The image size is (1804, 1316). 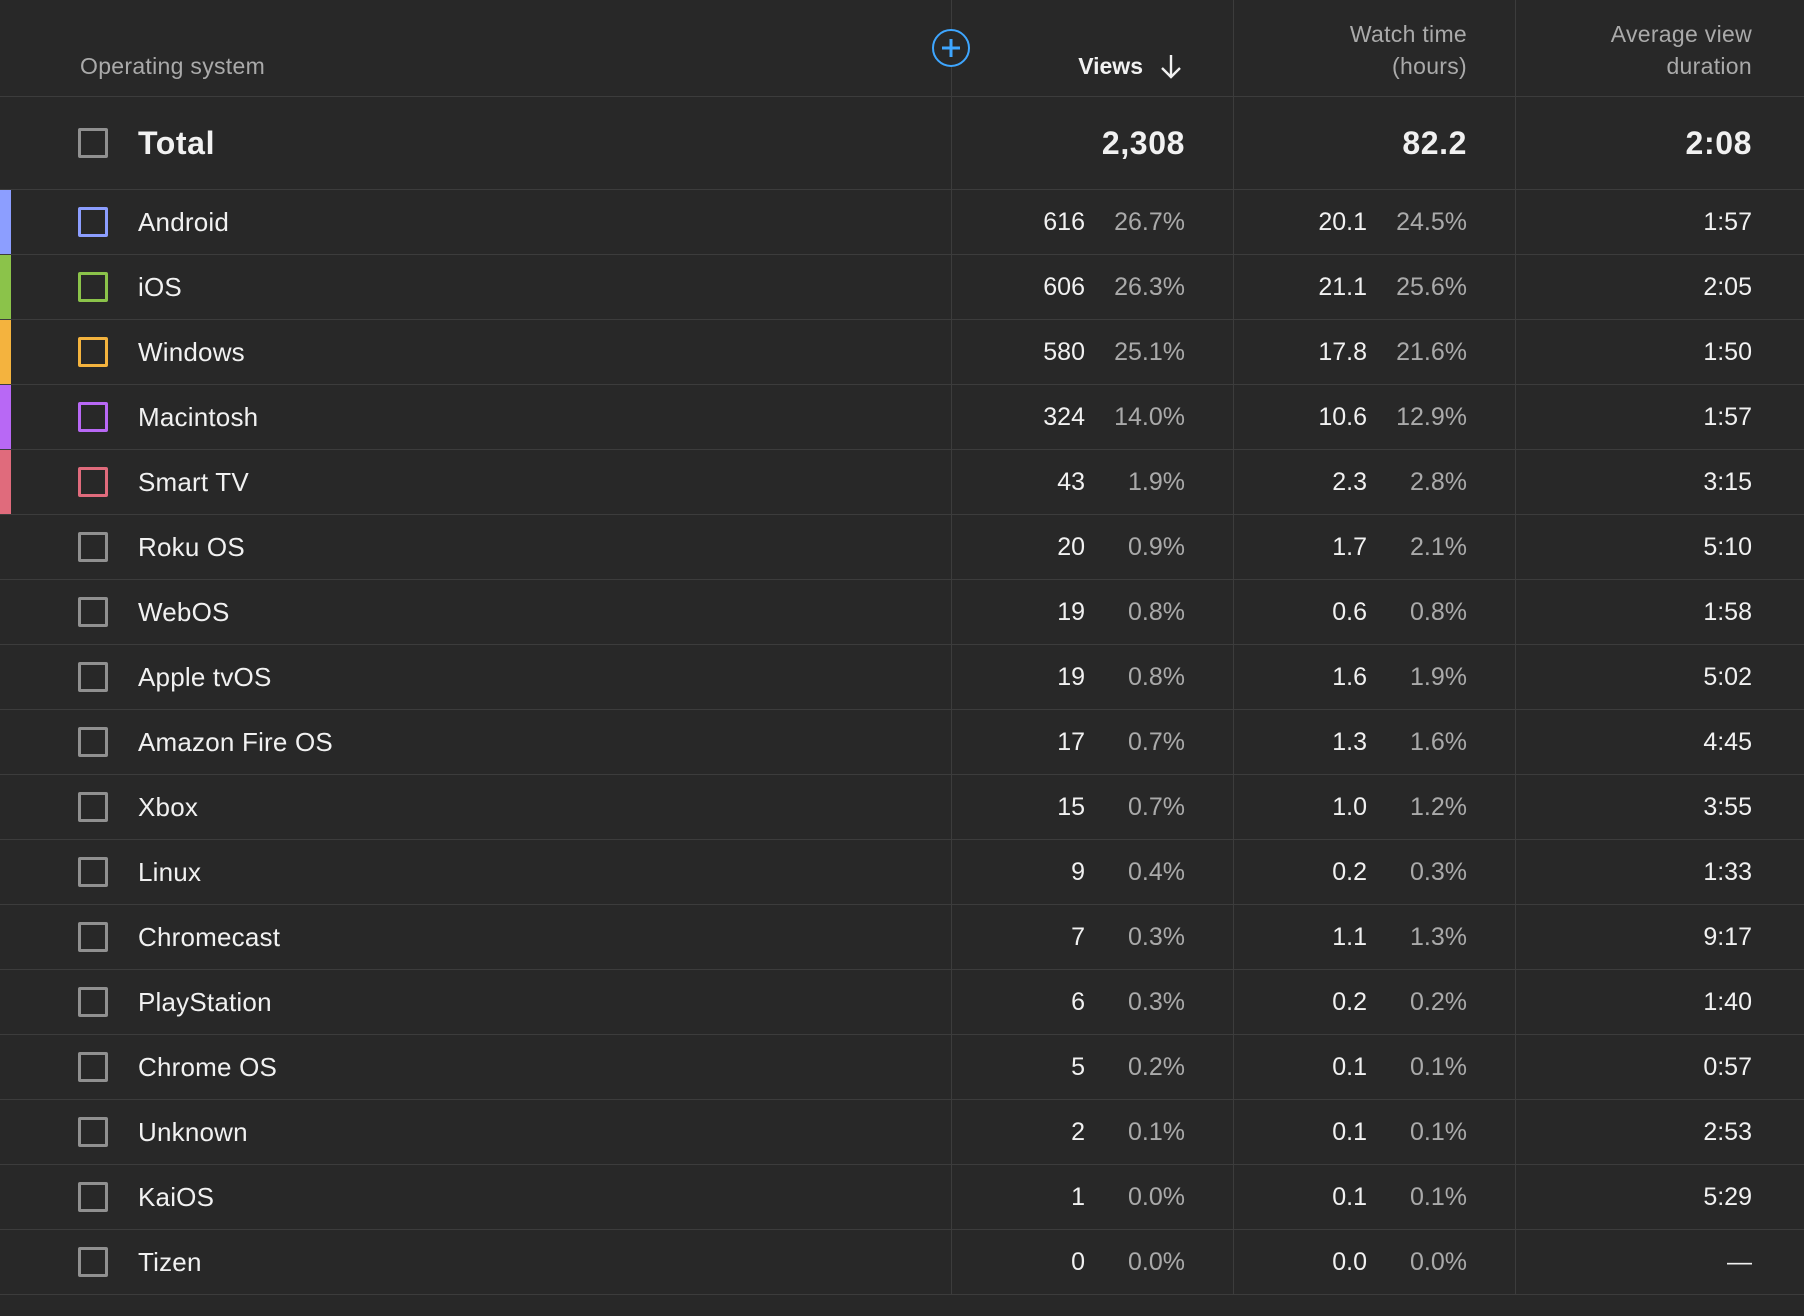 What do you see at coordinates (1093, 742) in the screenshot?
I see `views-cell: 17 0.7%` at bounding box center [1093, 742].